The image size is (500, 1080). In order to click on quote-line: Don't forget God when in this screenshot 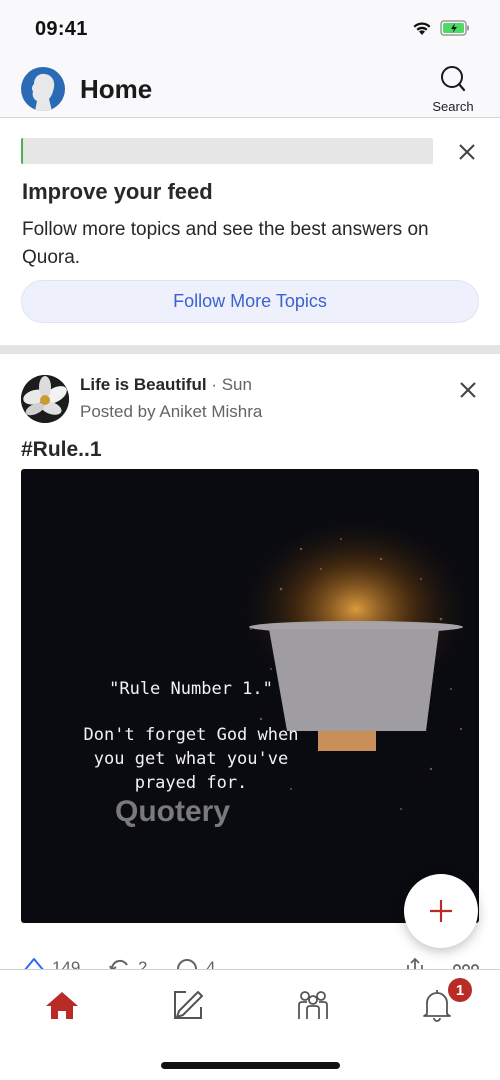, I will do `click(191, 735)`.